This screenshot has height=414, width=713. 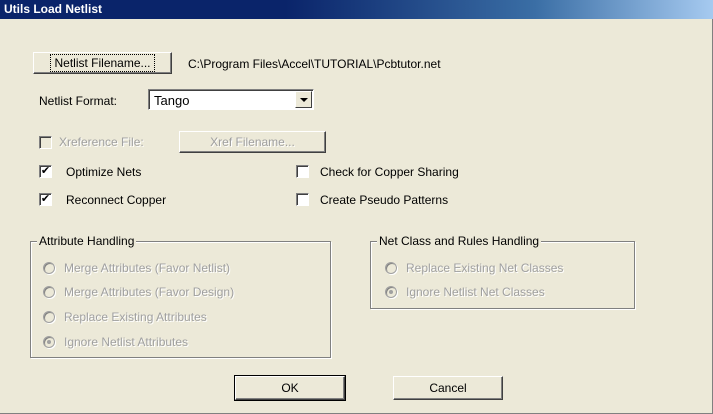 I want to click on replace-existing-attributes-radio, so click(x=49, y=317).